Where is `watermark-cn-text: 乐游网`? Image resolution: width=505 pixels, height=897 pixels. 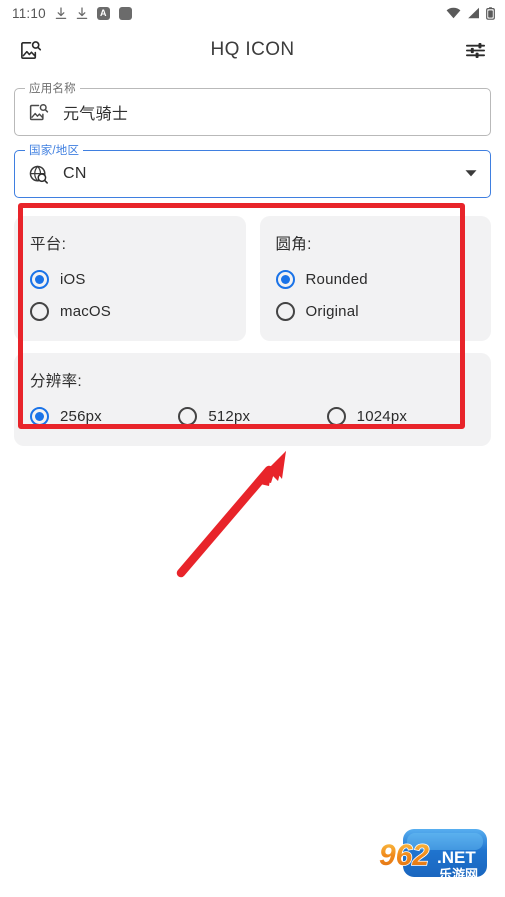 watermark-cn-text: 乐游网 is located at coordinates (458, 874).